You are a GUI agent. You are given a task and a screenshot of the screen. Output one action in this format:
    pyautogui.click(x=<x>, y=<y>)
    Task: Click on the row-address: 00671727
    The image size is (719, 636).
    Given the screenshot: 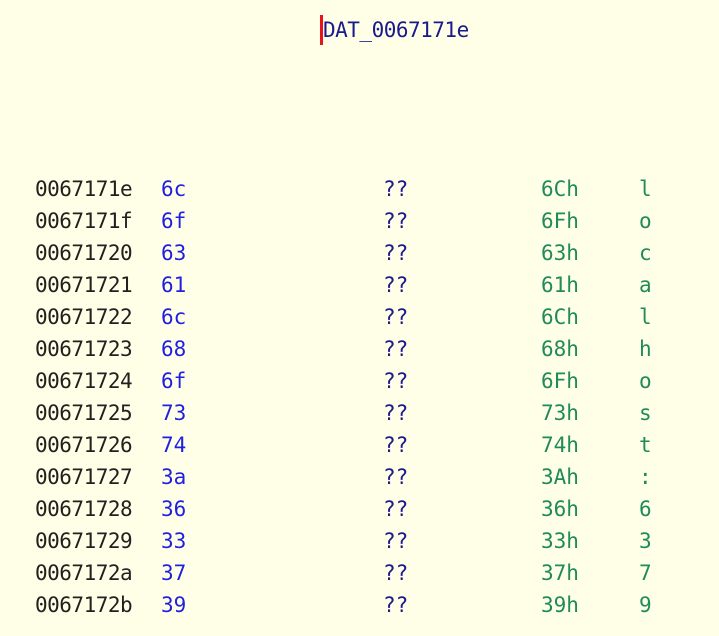 What is the action you would take?
    pyautogui.click(x=84, y=477)
    